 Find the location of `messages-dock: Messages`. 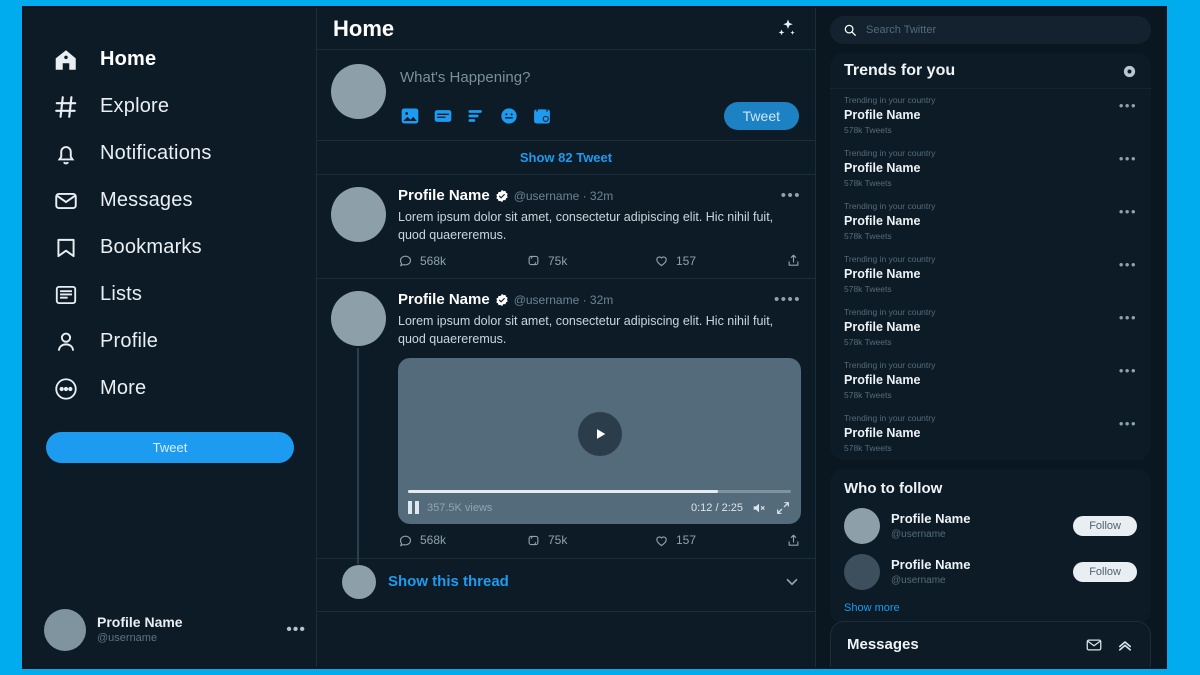

messages-dock: Messages is located at coordinates (990, 644).